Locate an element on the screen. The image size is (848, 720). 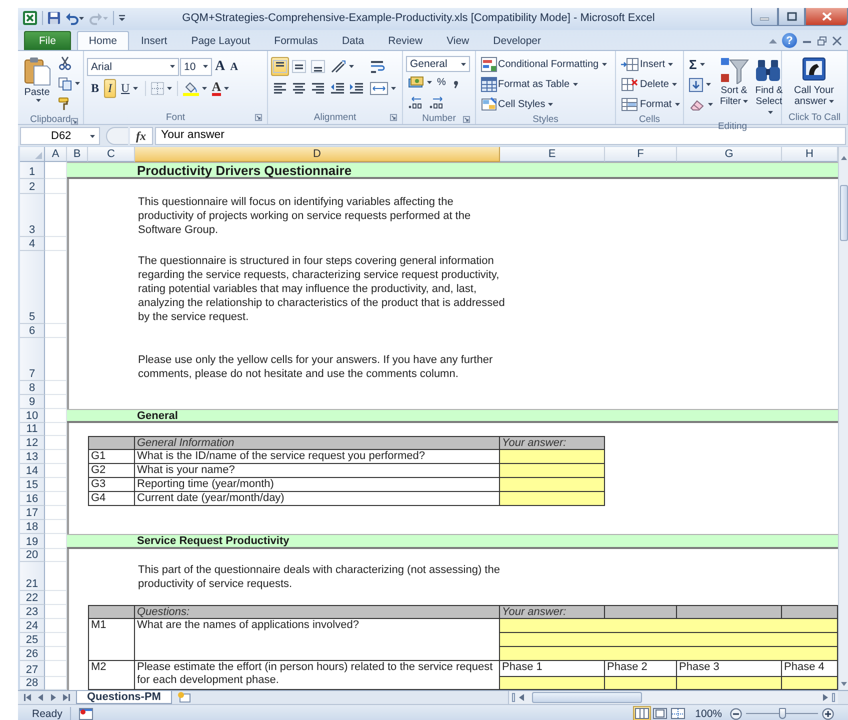
last-sheet-icon is located at coordinates (66, 697).